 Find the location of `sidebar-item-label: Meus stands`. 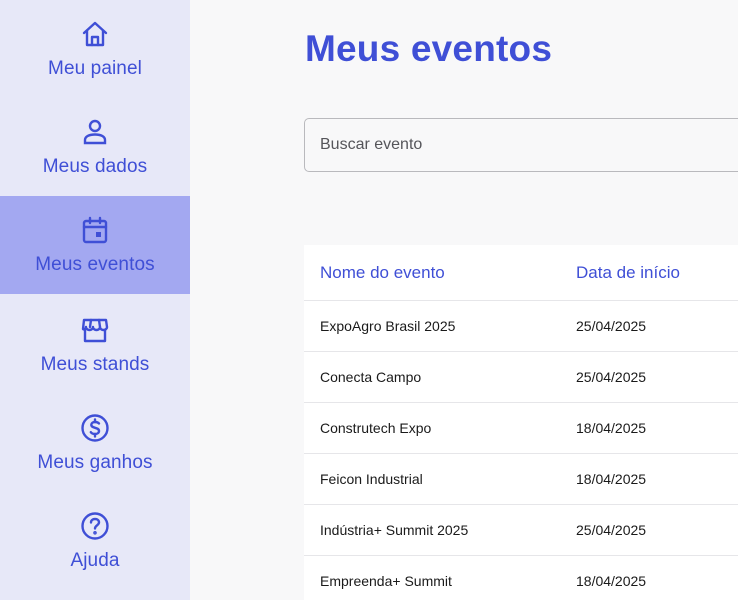

sidebar-item-label: Meus stands is located at coordinates (95, 364).